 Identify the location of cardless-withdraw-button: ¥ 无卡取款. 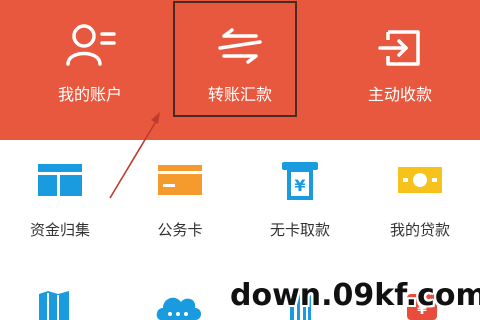
(300, 200).